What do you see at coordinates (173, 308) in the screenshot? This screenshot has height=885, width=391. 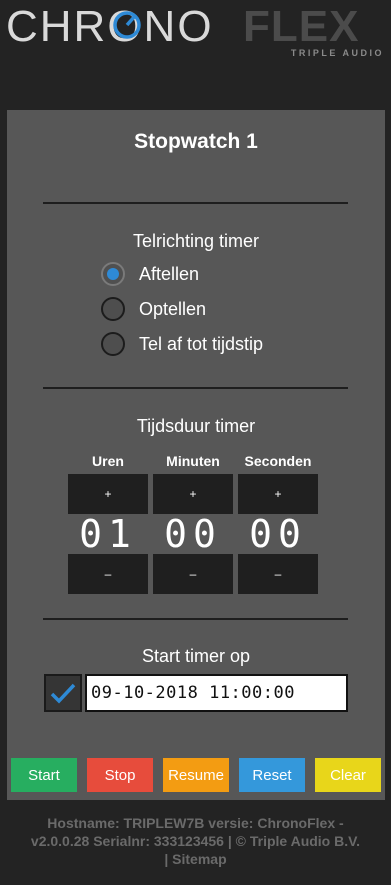 I see `radio-label: Optellen` at bounding box center [173, 308].